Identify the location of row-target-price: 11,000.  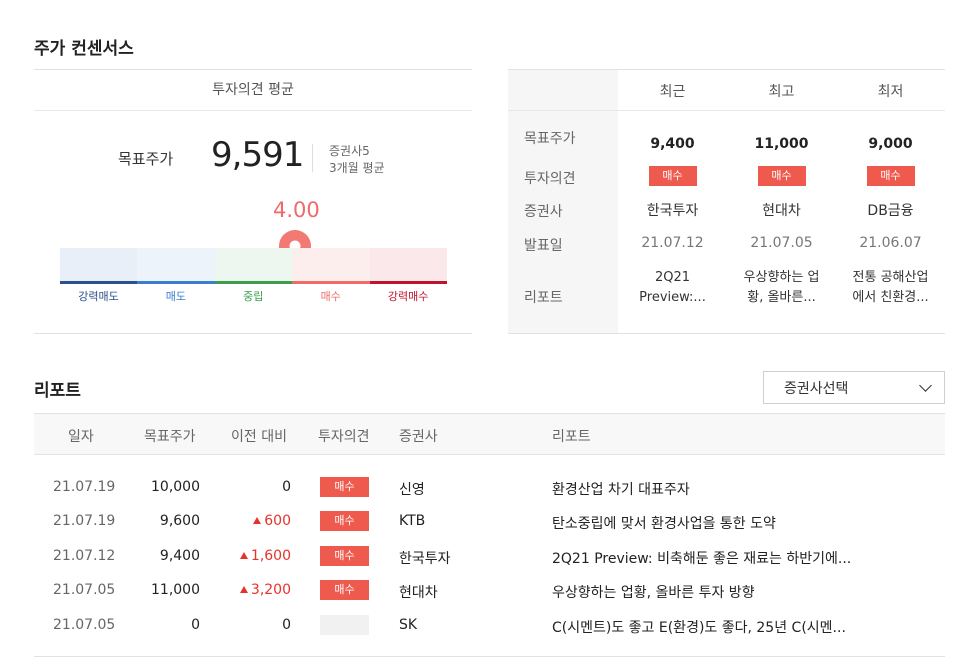
(175, 590).